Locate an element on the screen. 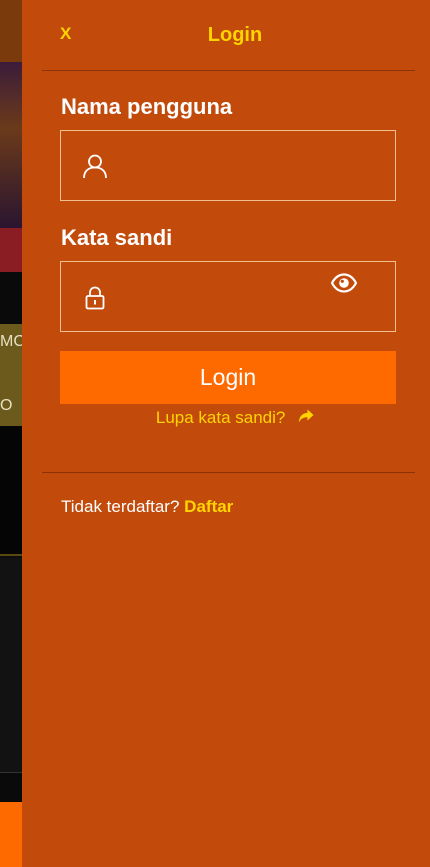 The image size is (430, 867). bg-banner-image is located at coordinates (11, 145).